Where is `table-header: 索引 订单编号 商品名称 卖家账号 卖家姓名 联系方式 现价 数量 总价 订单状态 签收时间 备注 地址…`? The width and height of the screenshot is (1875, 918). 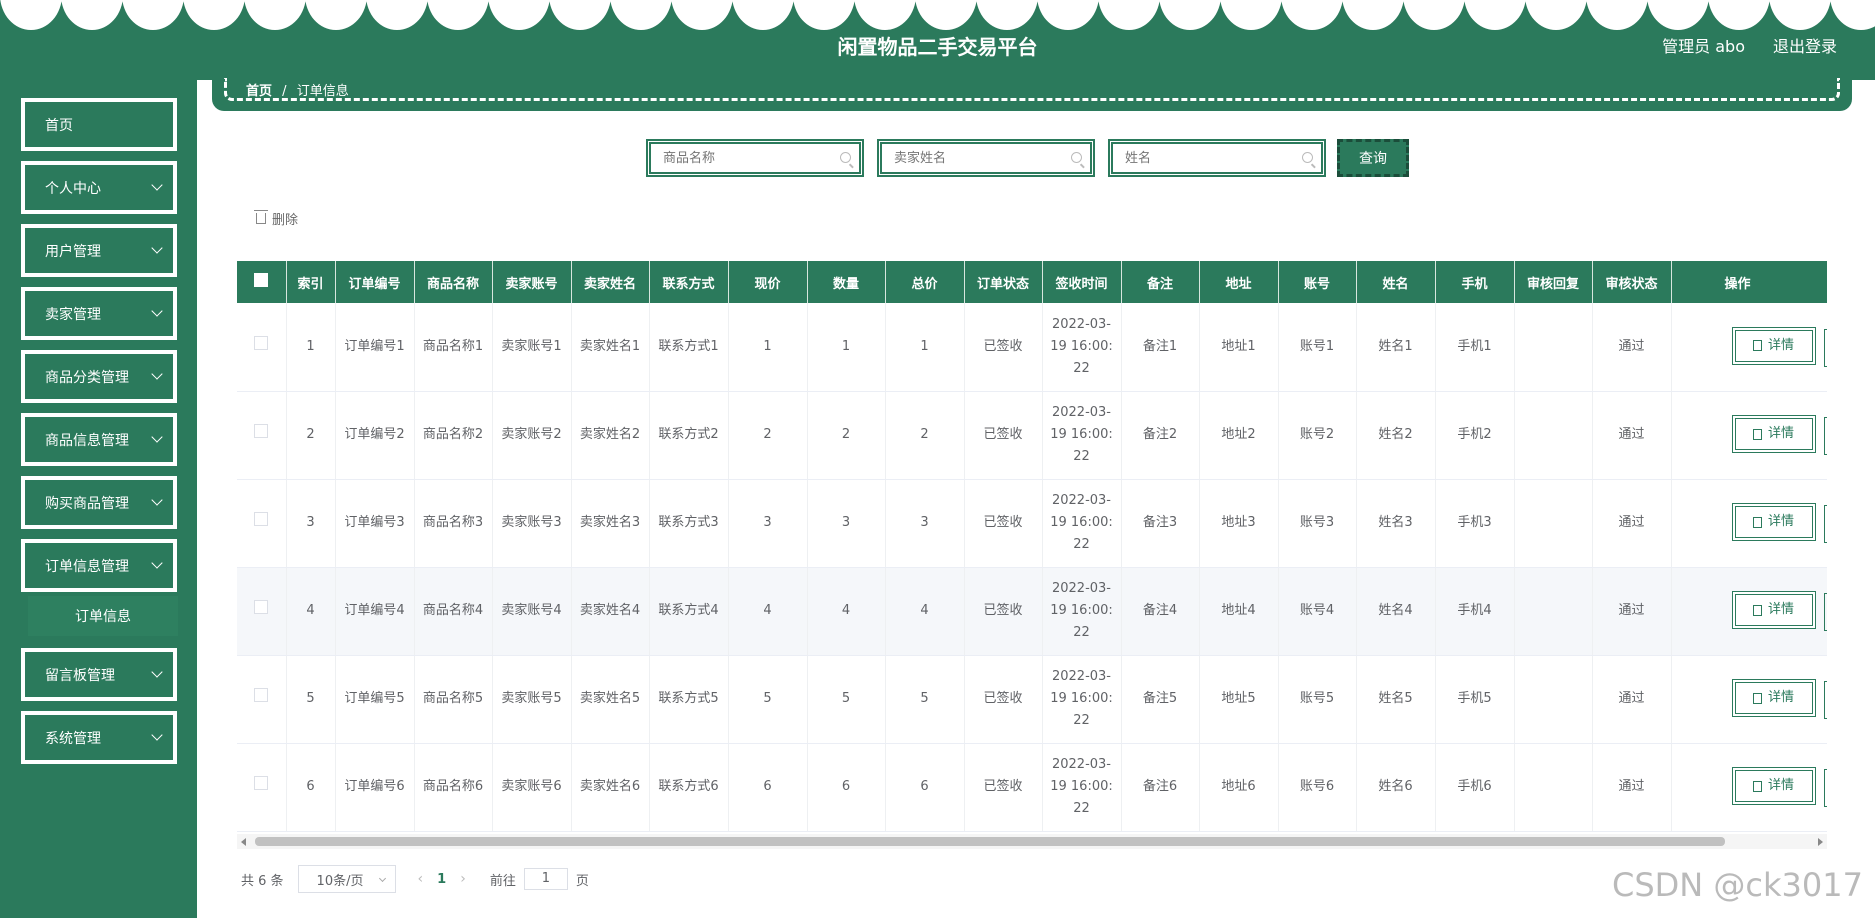
table-header: 索引 订单编号 商品名称 卖家账号 卖家姓名 联系方式 现价 数量 总价 订单状态 签收时间 备注 地址… is located at coordinates (1032, 282).